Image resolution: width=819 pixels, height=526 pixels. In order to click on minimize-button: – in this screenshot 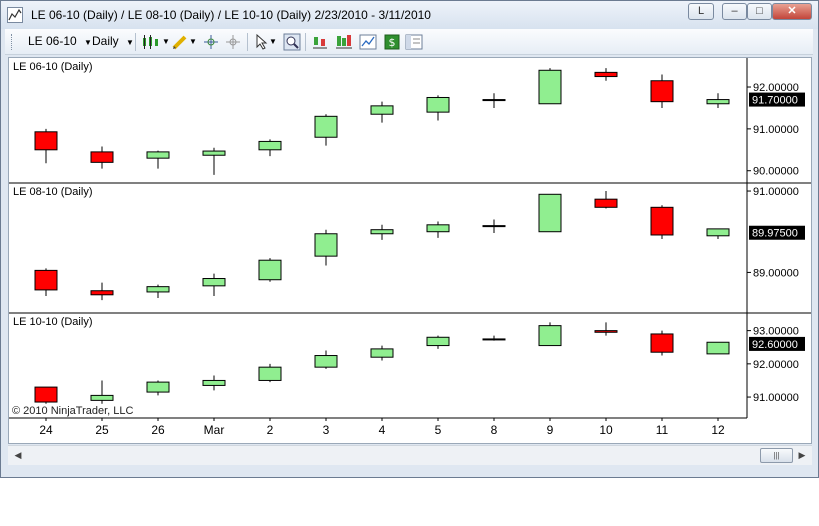, I will do `click(734, 11)`.